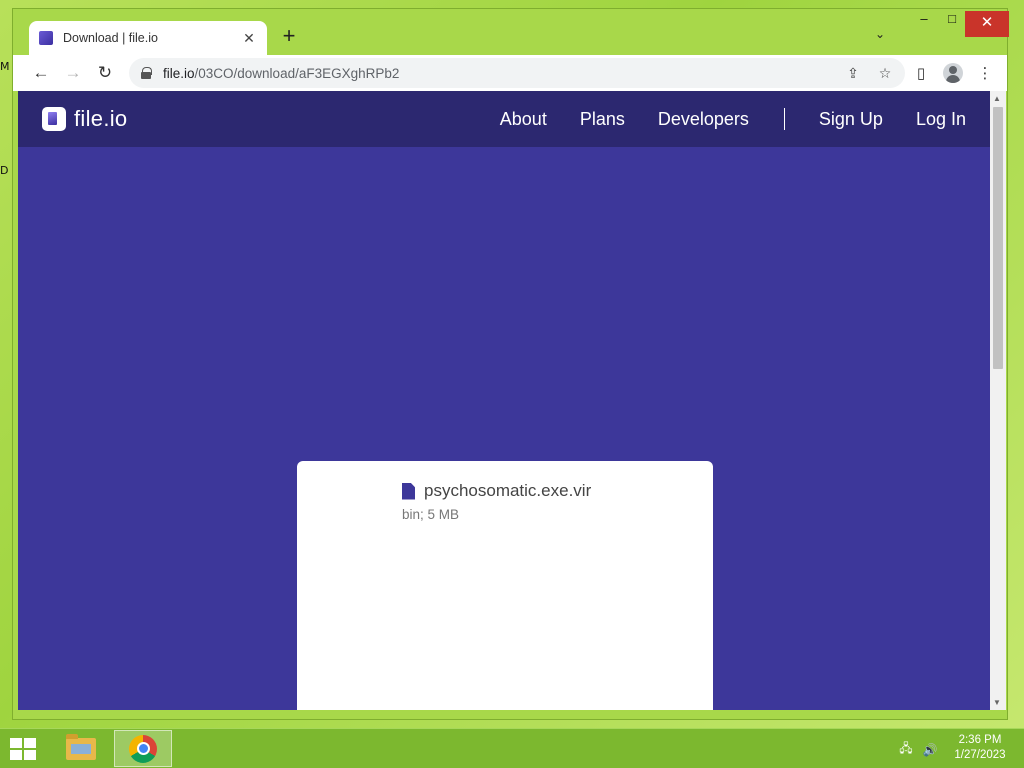  I want to click on scroll-up-arrow-icon: ▲, so click(997, 98).